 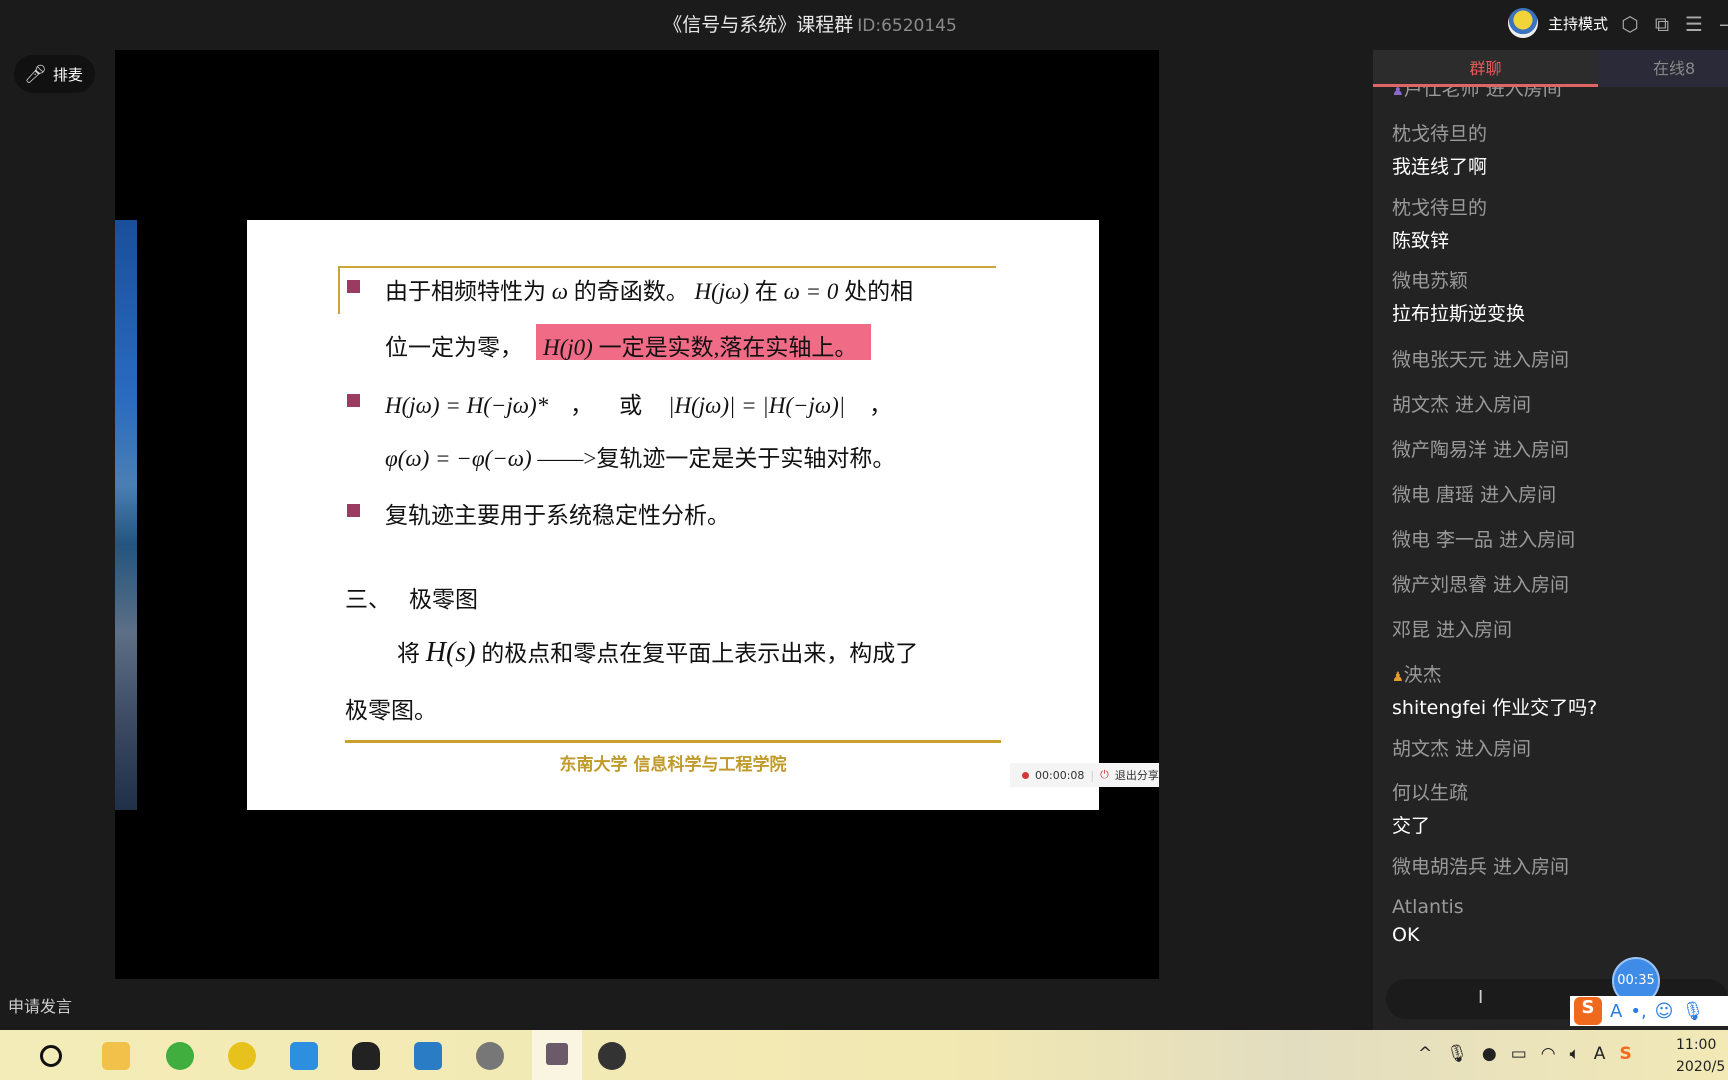 What do you see at coordinates (557, 1055) in the screenshot?
I see `classroom-app-active` at bounding box center [557, 1055].